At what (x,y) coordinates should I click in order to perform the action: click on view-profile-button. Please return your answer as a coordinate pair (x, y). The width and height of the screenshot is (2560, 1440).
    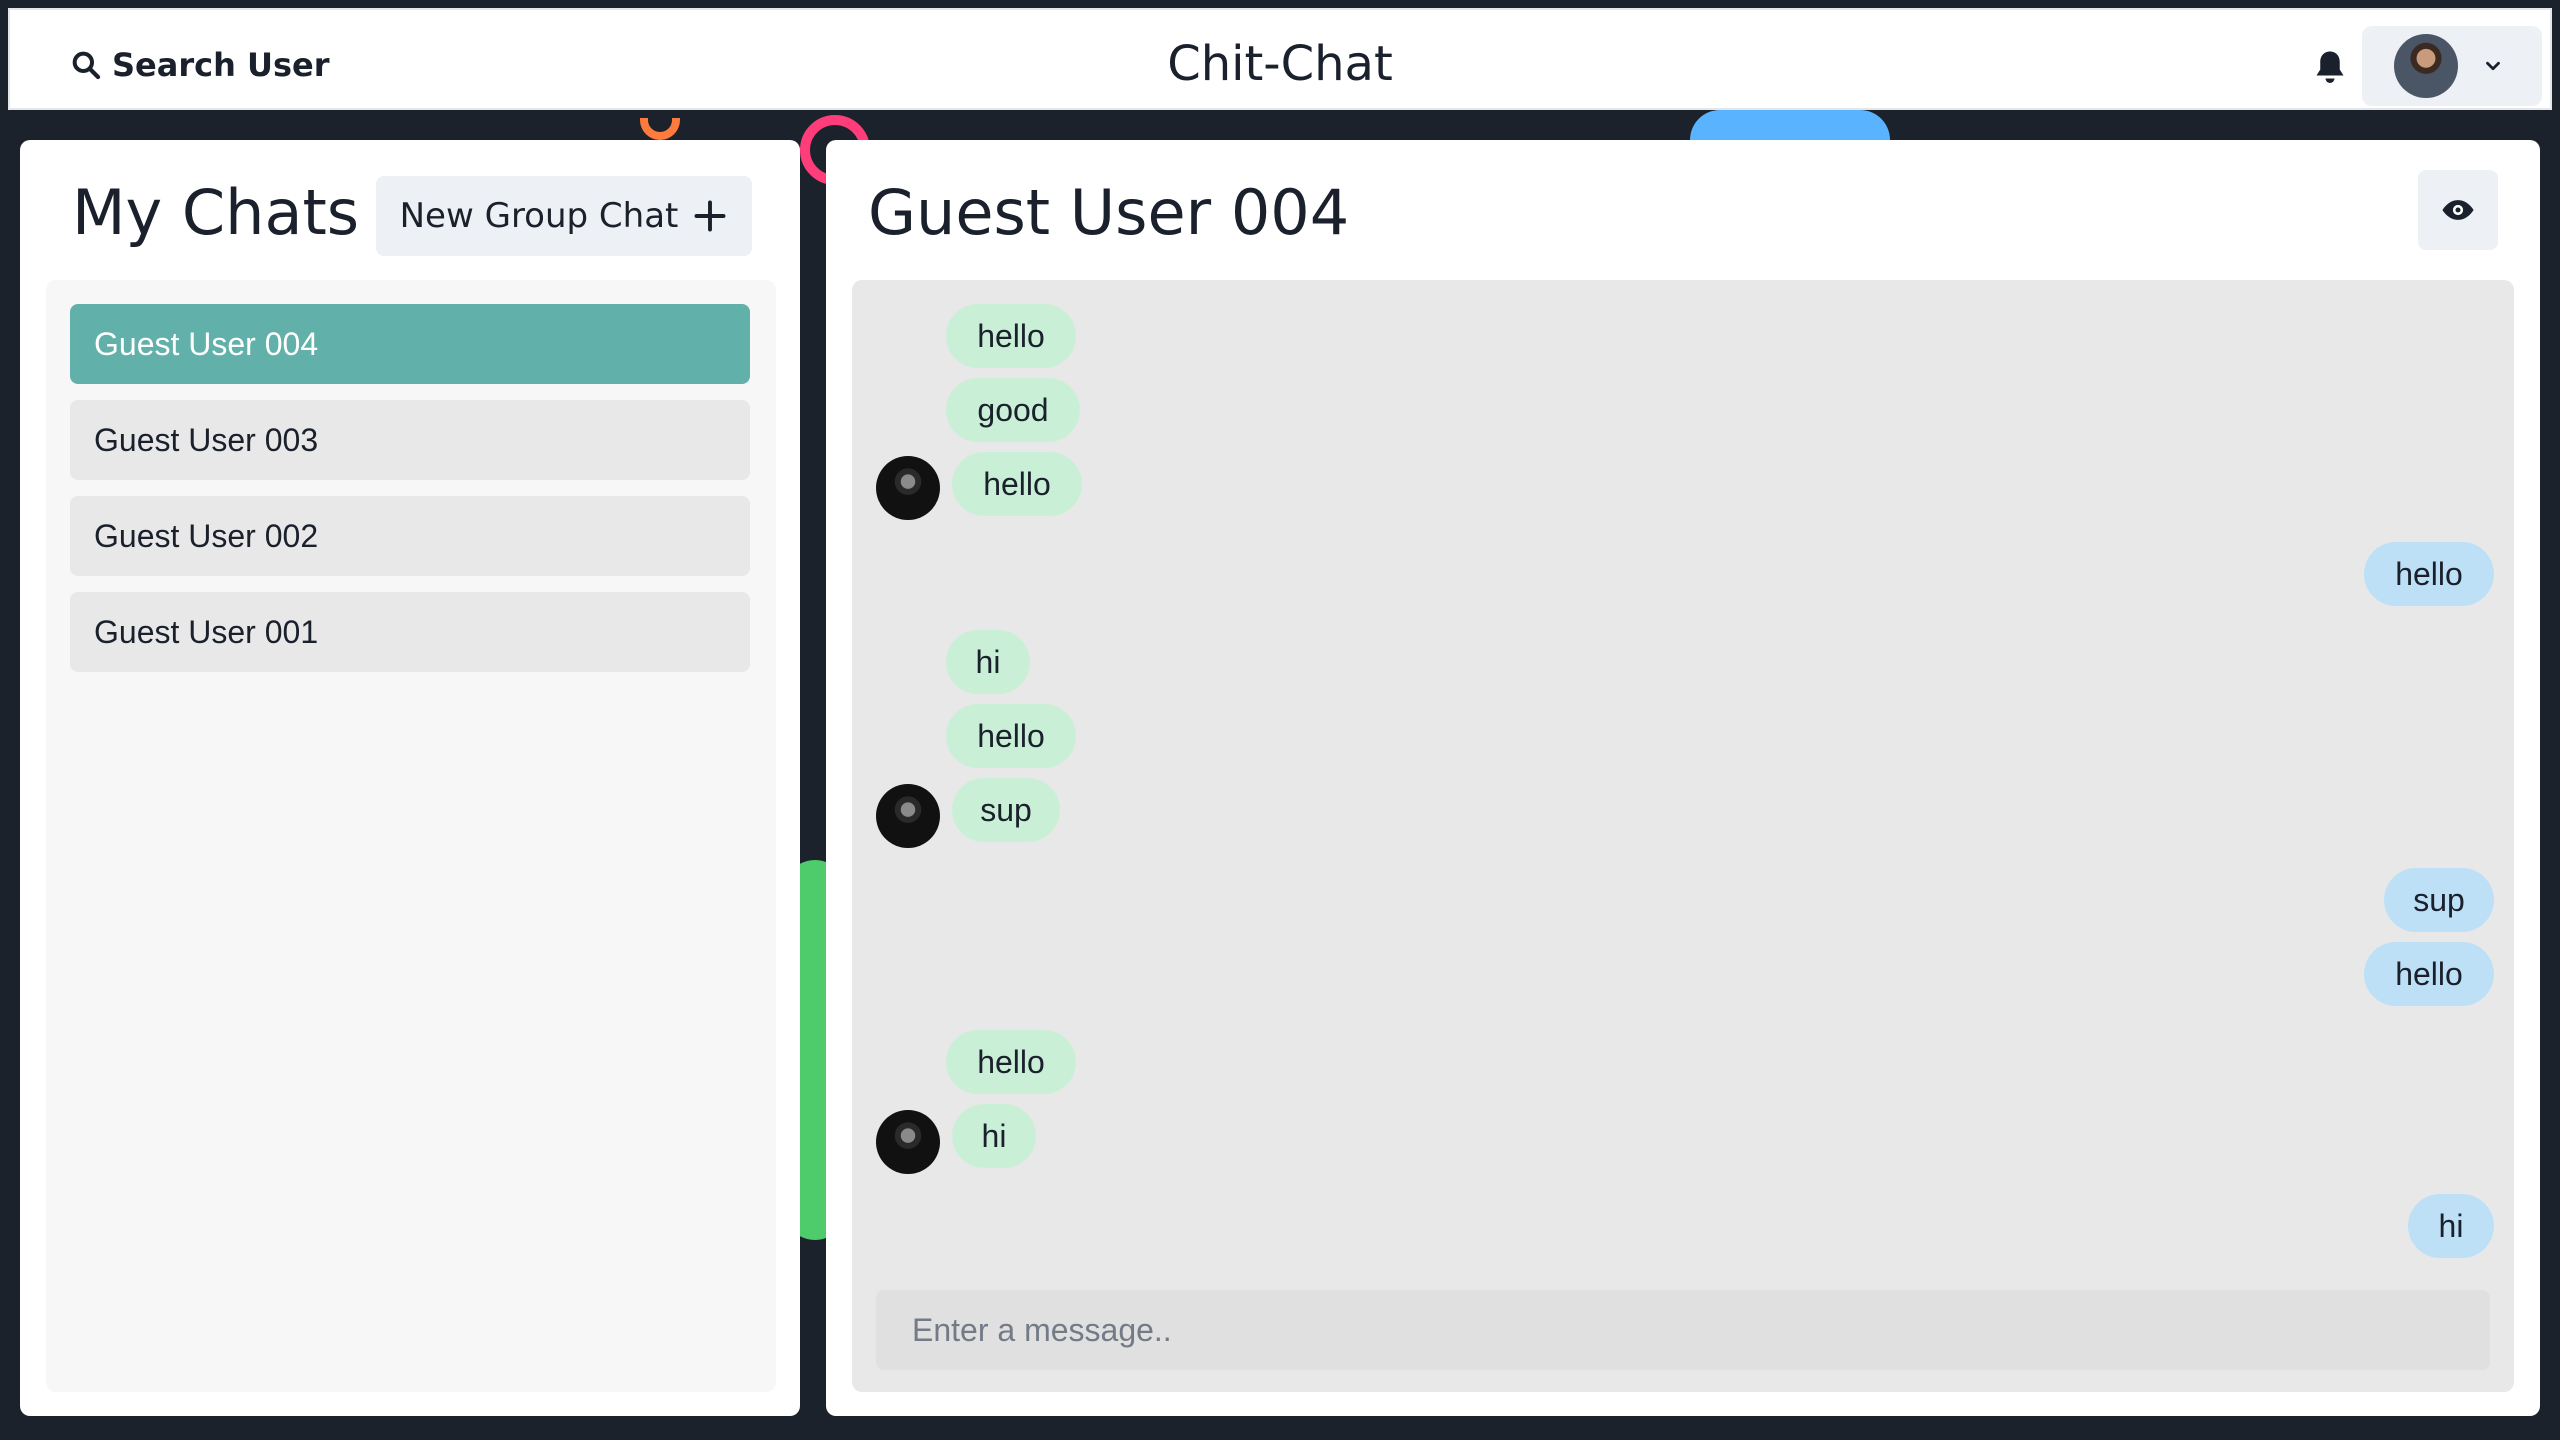
    Looking at the image, I should click on (2458, 210).